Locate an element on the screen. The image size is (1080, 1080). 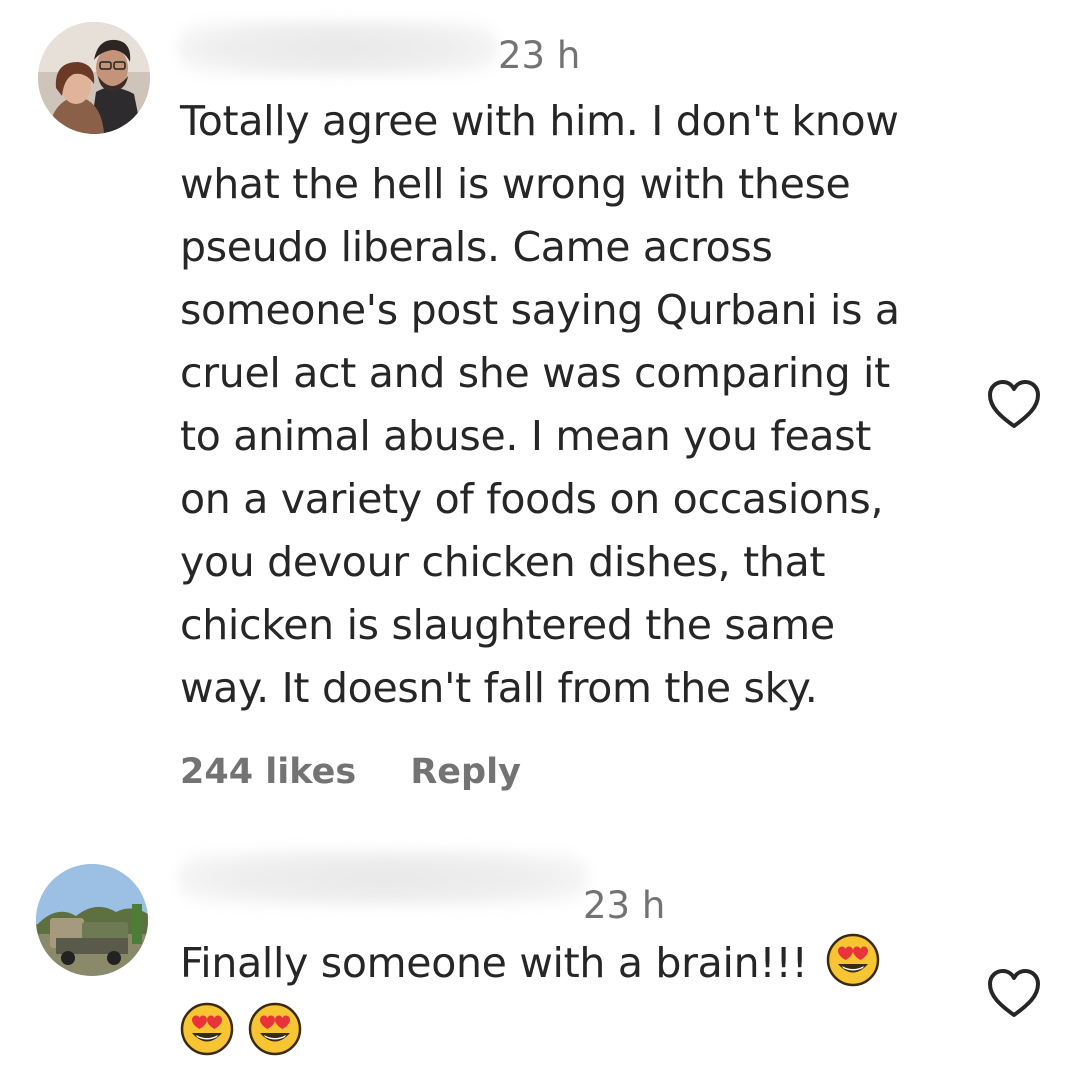
comment-text-line: pseudo liberals. Came across is located at coordinates (476, 247).